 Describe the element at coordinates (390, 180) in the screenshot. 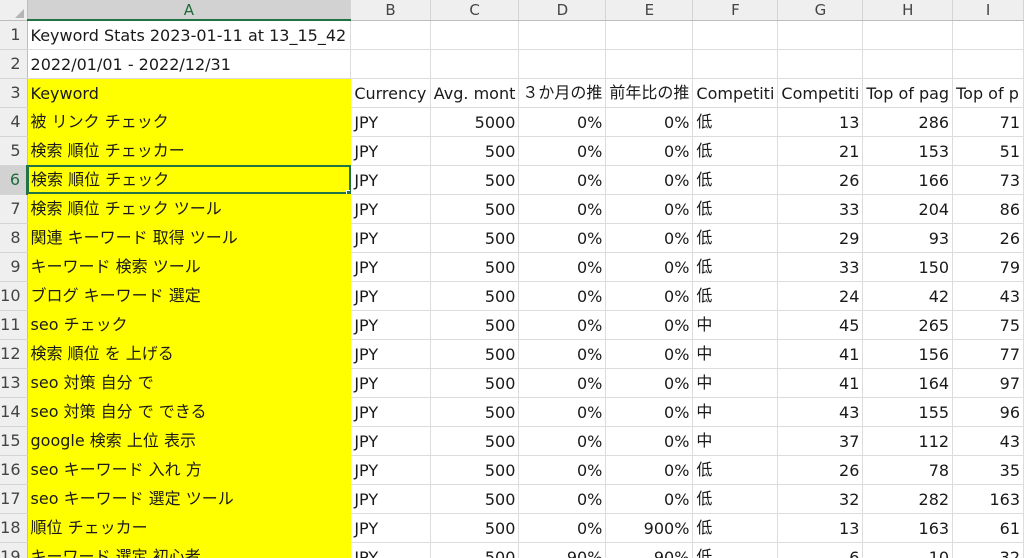

I see `cell-b6: JPY` at that location.